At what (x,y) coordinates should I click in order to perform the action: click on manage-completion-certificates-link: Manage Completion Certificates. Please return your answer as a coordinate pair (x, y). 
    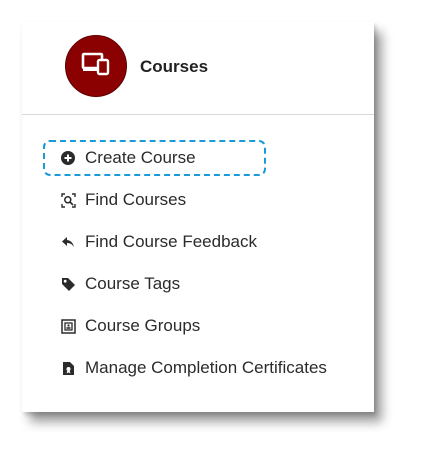
    Looking at the image, I should click on (185, 368).